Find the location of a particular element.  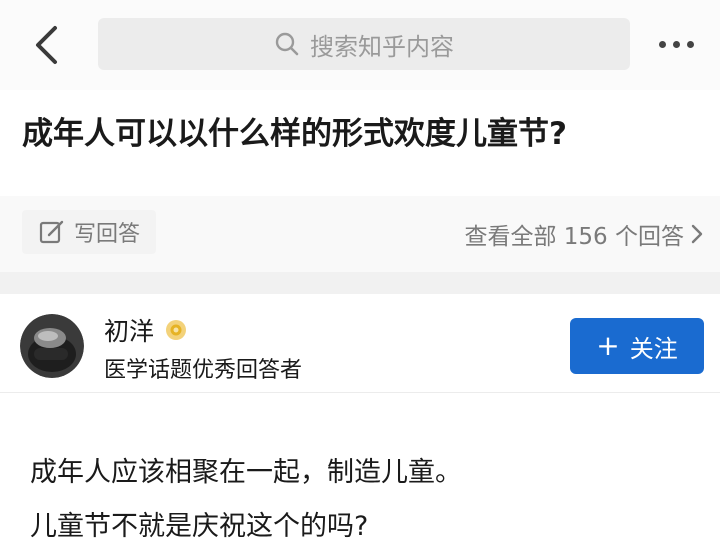

more-dots-icon is located at coordinates (662, 44).